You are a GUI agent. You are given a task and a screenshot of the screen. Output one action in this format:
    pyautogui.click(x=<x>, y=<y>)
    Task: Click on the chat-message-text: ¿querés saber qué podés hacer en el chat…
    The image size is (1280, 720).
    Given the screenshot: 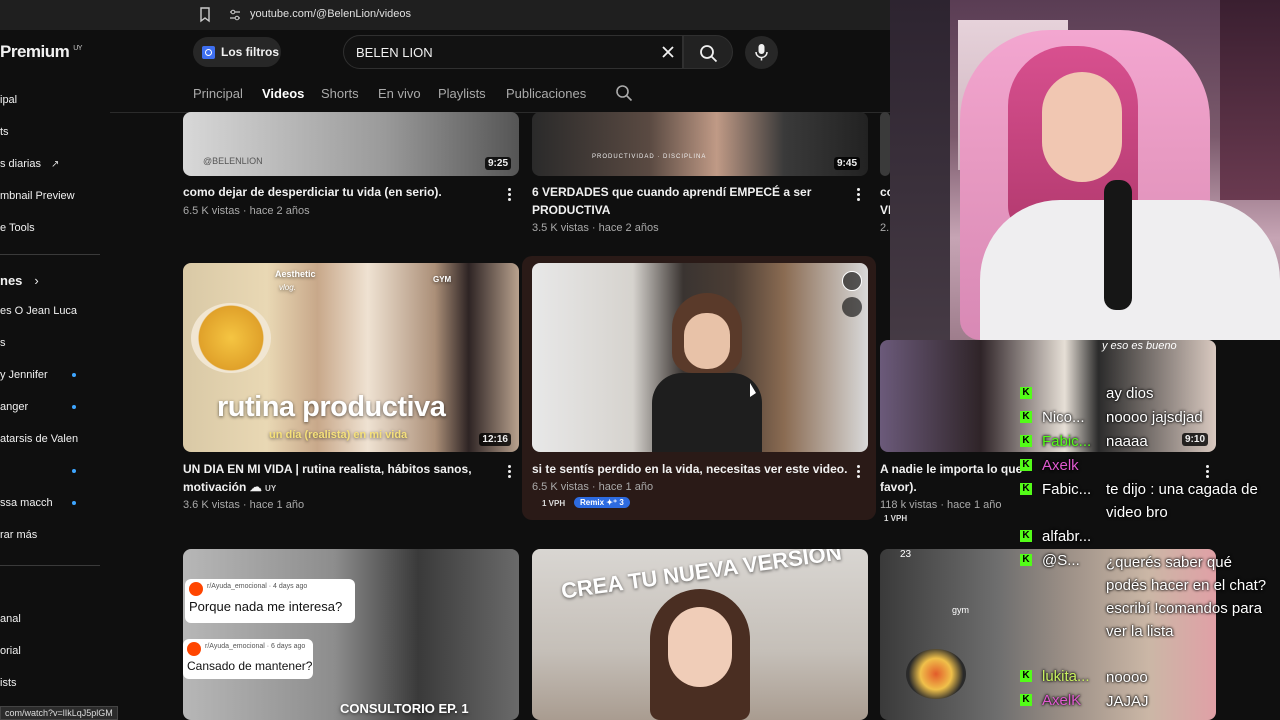 What is the action you would take?
    pyautogui.click(x=1186, y=597)
    